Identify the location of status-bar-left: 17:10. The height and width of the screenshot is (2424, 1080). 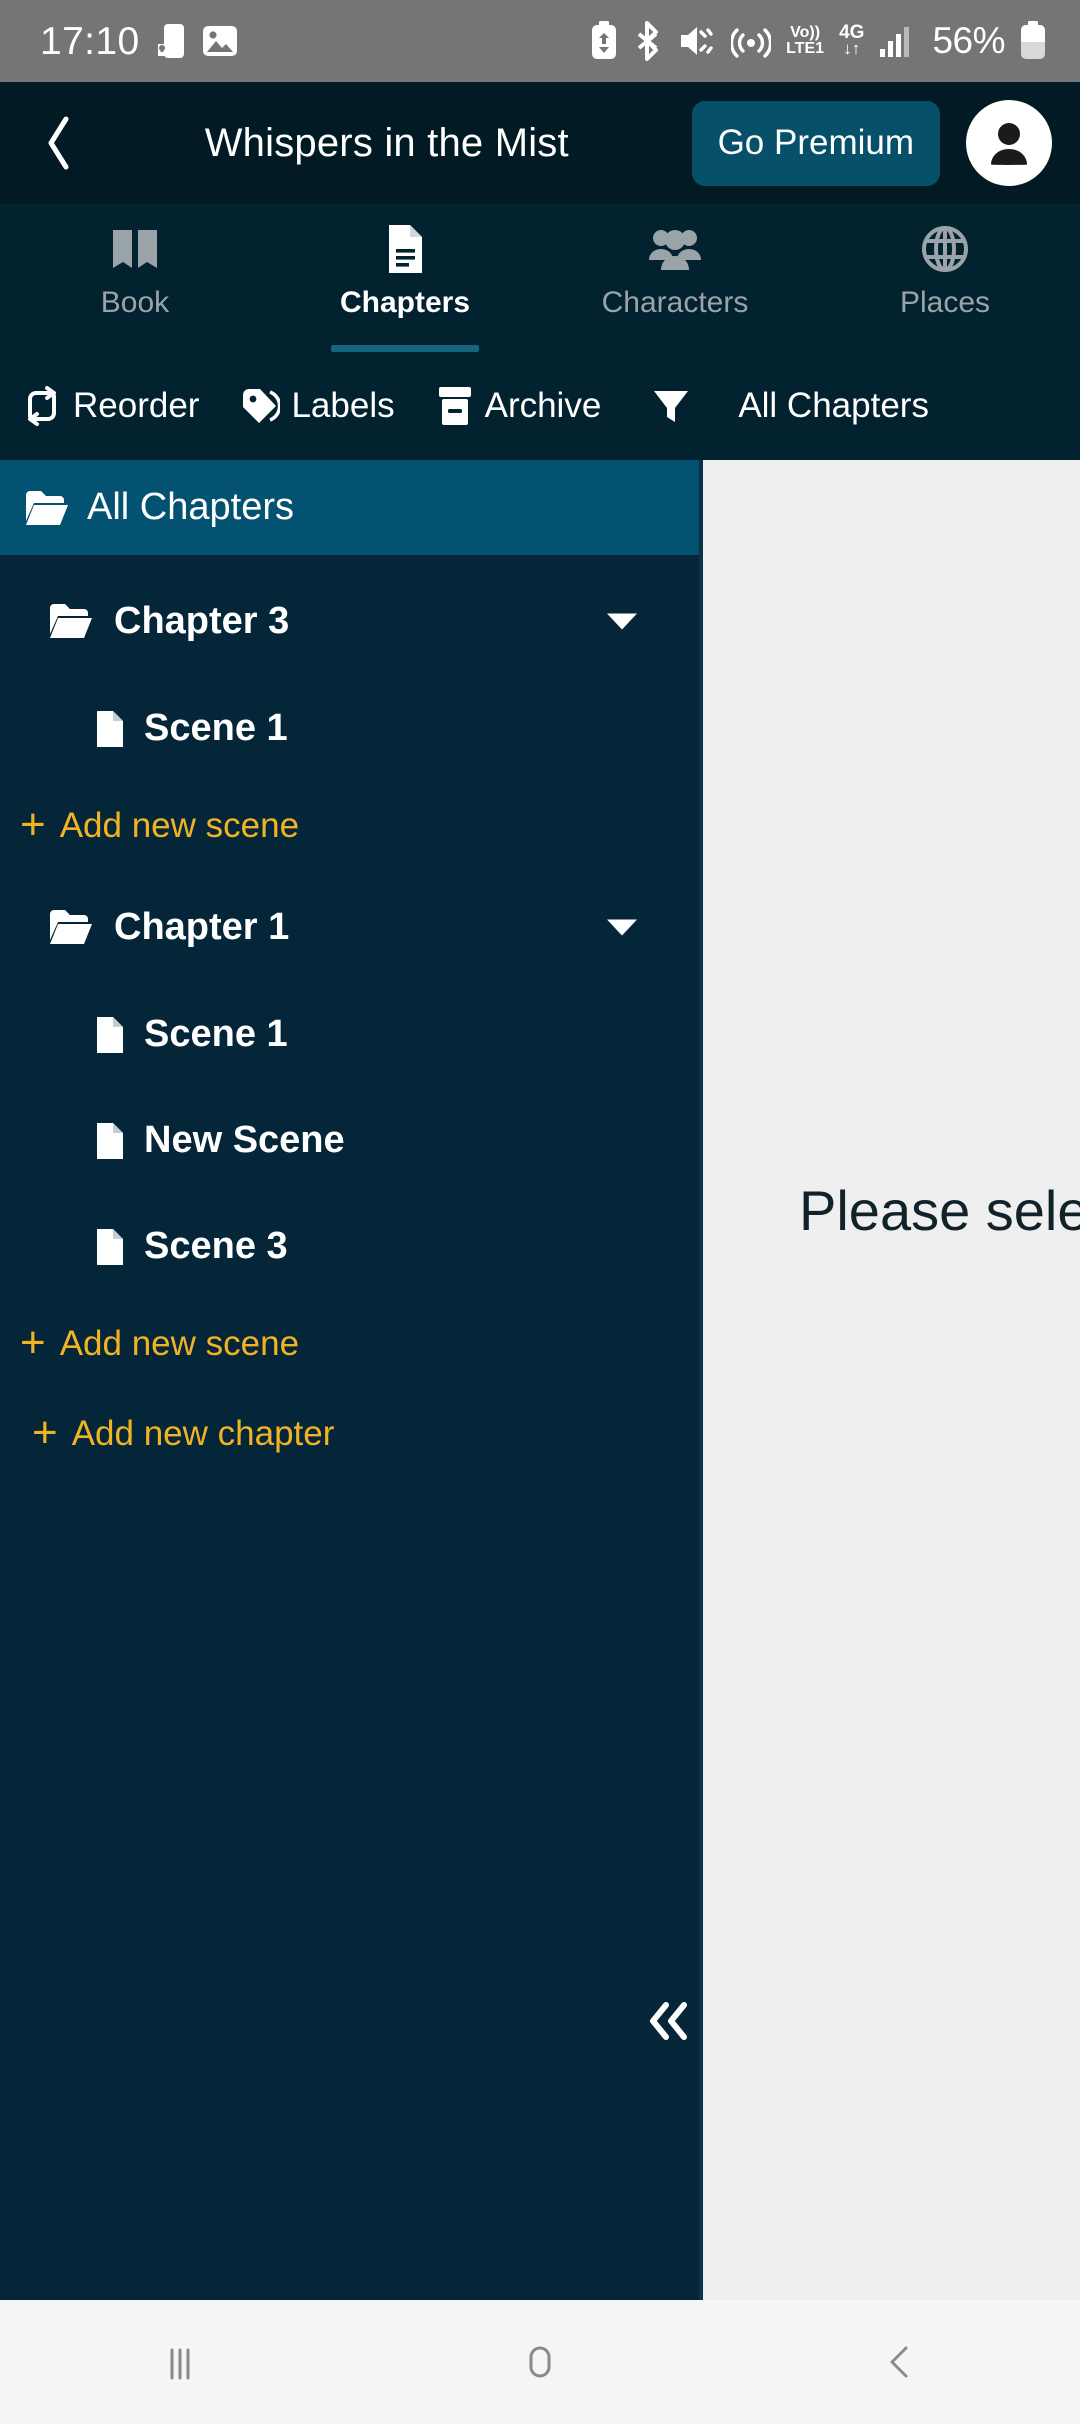
(139, 41).